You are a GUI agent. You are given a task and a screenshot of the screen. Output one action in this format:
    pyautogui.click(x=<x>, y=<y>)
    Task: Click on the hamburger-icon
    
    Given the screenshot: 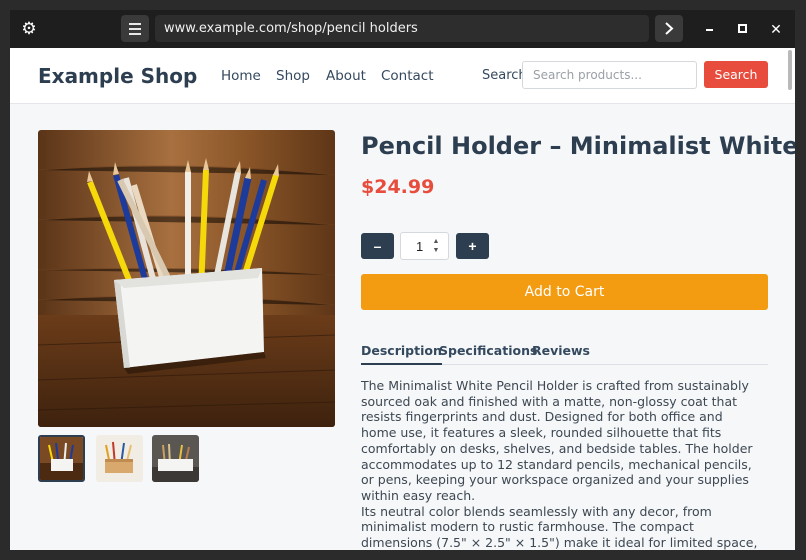 What is the action you would take?
    pyautogui.click(x=135, y=28)
    